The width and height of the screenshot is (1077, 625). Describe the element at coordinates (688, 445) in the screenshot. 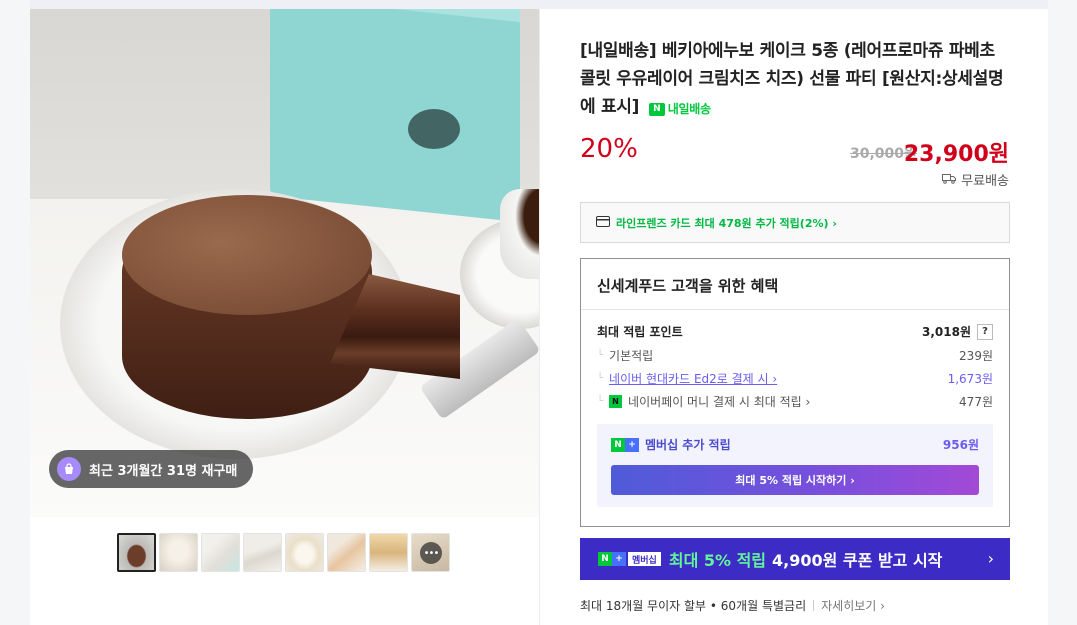

I see `membership-label: 멤버십 추가 적립` at that location.